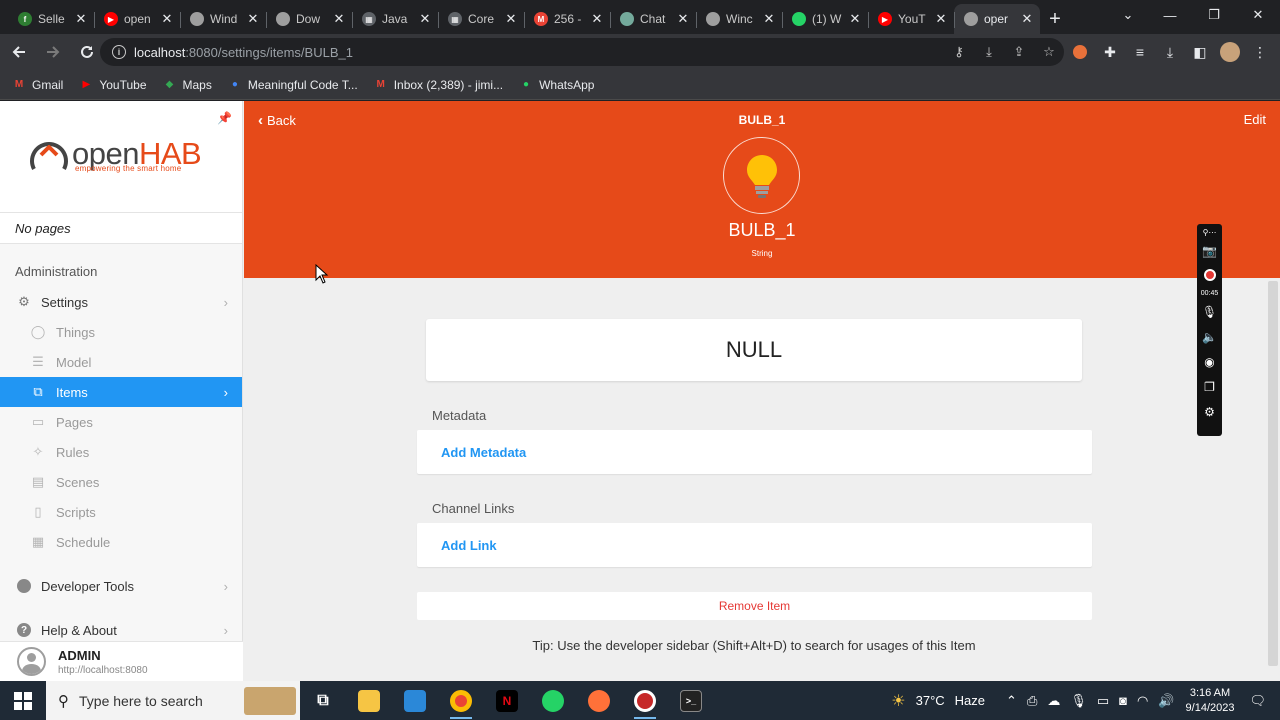 The height and width of the screenshot is (720, 1280). Describe the element at coordinates (1142, 701) in the screenshot. I see `wifi-icon: ◠` at that location.